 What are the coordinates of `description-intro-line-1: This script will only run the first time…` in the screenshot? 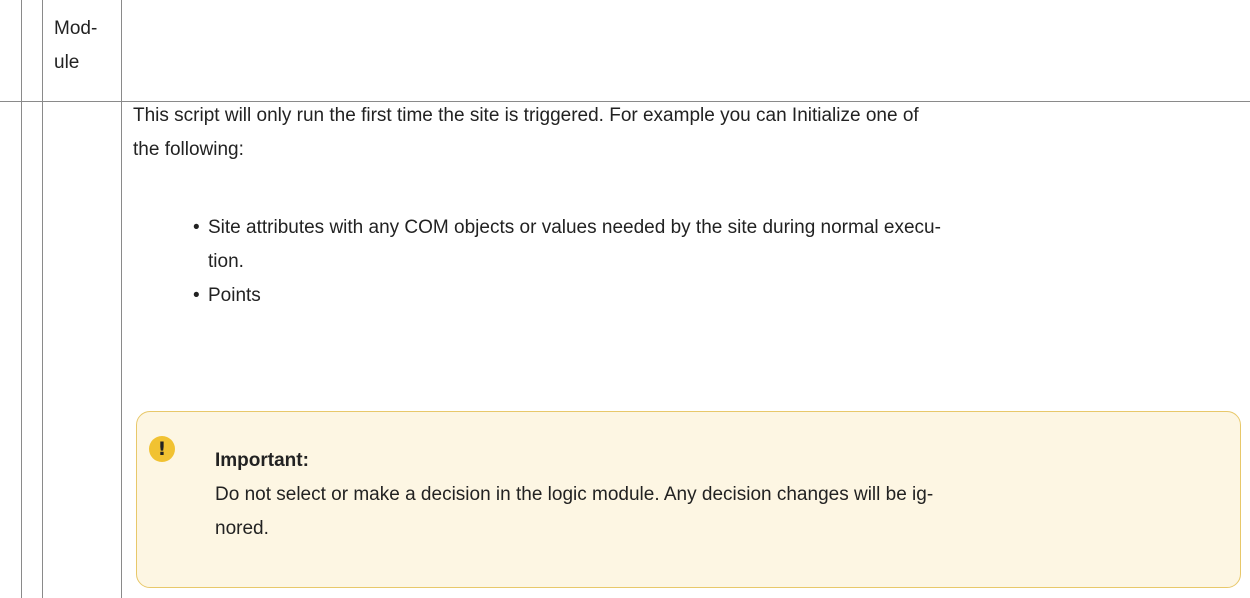 It's located at (526, 115).